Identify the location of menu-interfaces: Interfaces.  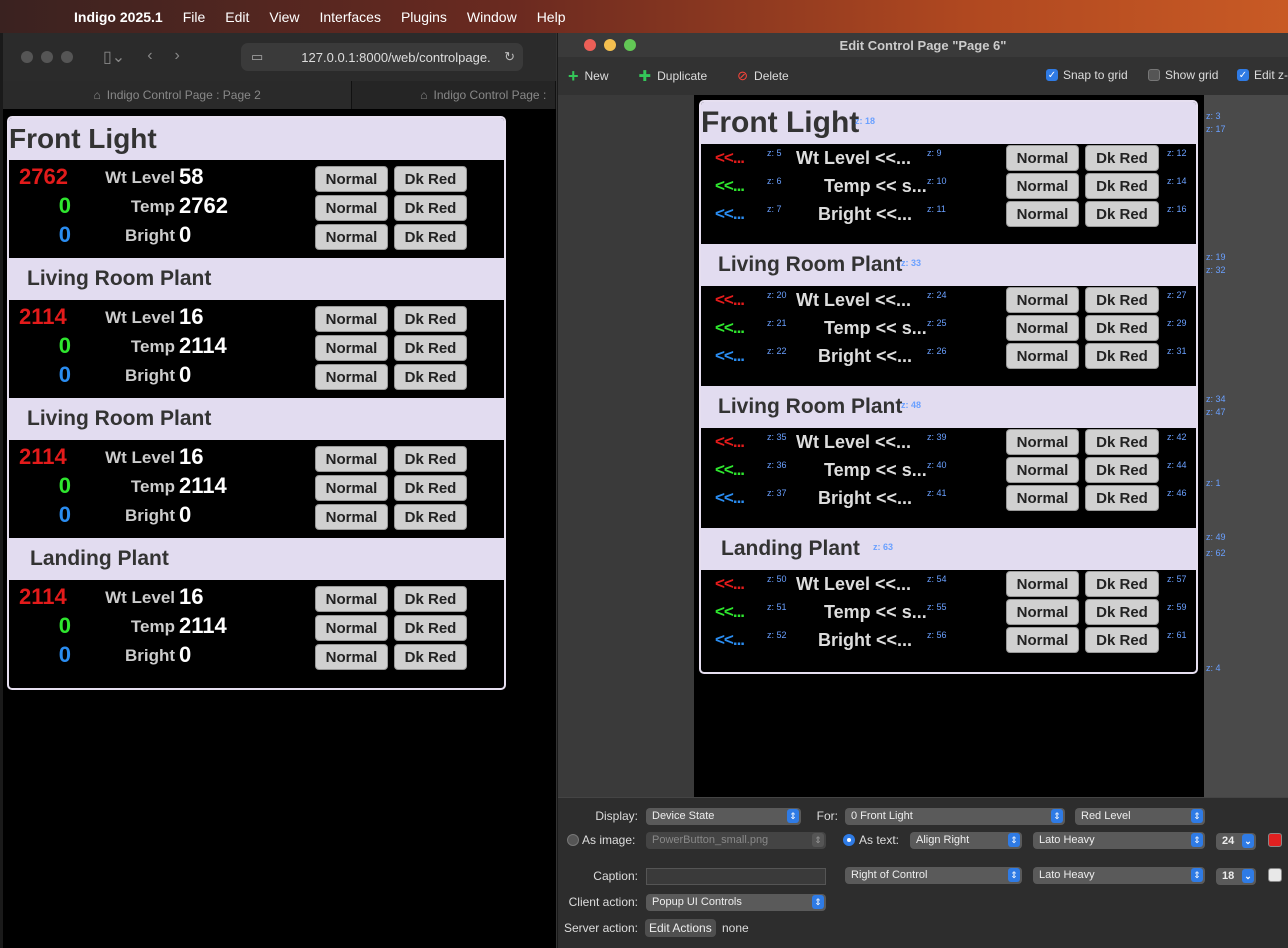
(349, 17).